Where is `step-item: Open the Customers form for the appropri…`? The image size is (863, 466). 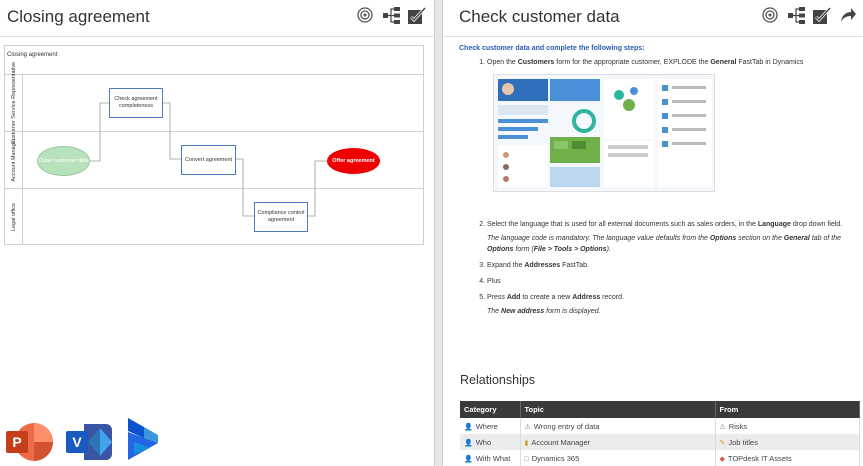
step-item: Open the Customers form for the appropri… is located at coordinates (673, 125).